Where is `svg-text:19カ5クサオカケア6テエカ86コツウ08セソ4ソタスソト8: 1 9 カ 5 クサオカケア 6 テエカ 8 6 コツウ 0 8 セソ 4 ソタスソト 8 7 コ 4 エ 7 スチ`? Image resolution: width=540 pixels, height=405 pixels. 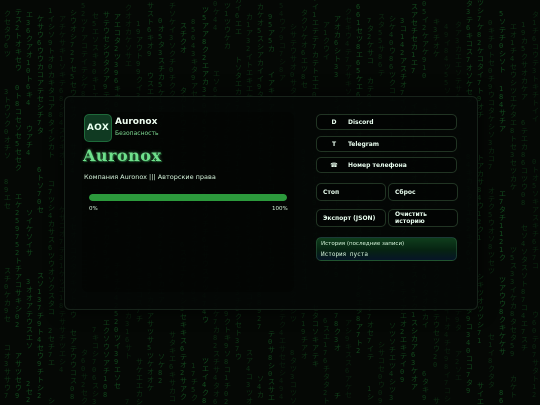 svg-text:19カ5クサオカケア6テエカ86コツウ08セソ4ソタスソト8: 1 9 カ 5 クサオカケア 6 テエカ 8 6 コツウ 0 8 セソ 4 ソタスソト 8 7 コ 4 エ 7 スチ is located at coordinates (524, 186).